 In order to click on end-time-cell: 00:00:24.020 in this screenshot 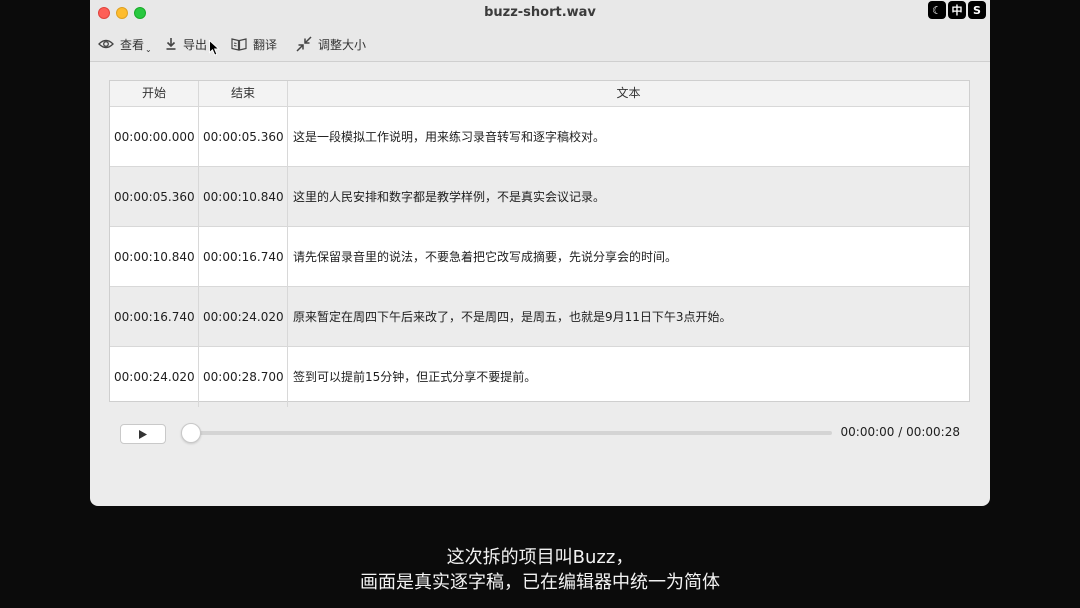, I will do `click(243, 317)`.